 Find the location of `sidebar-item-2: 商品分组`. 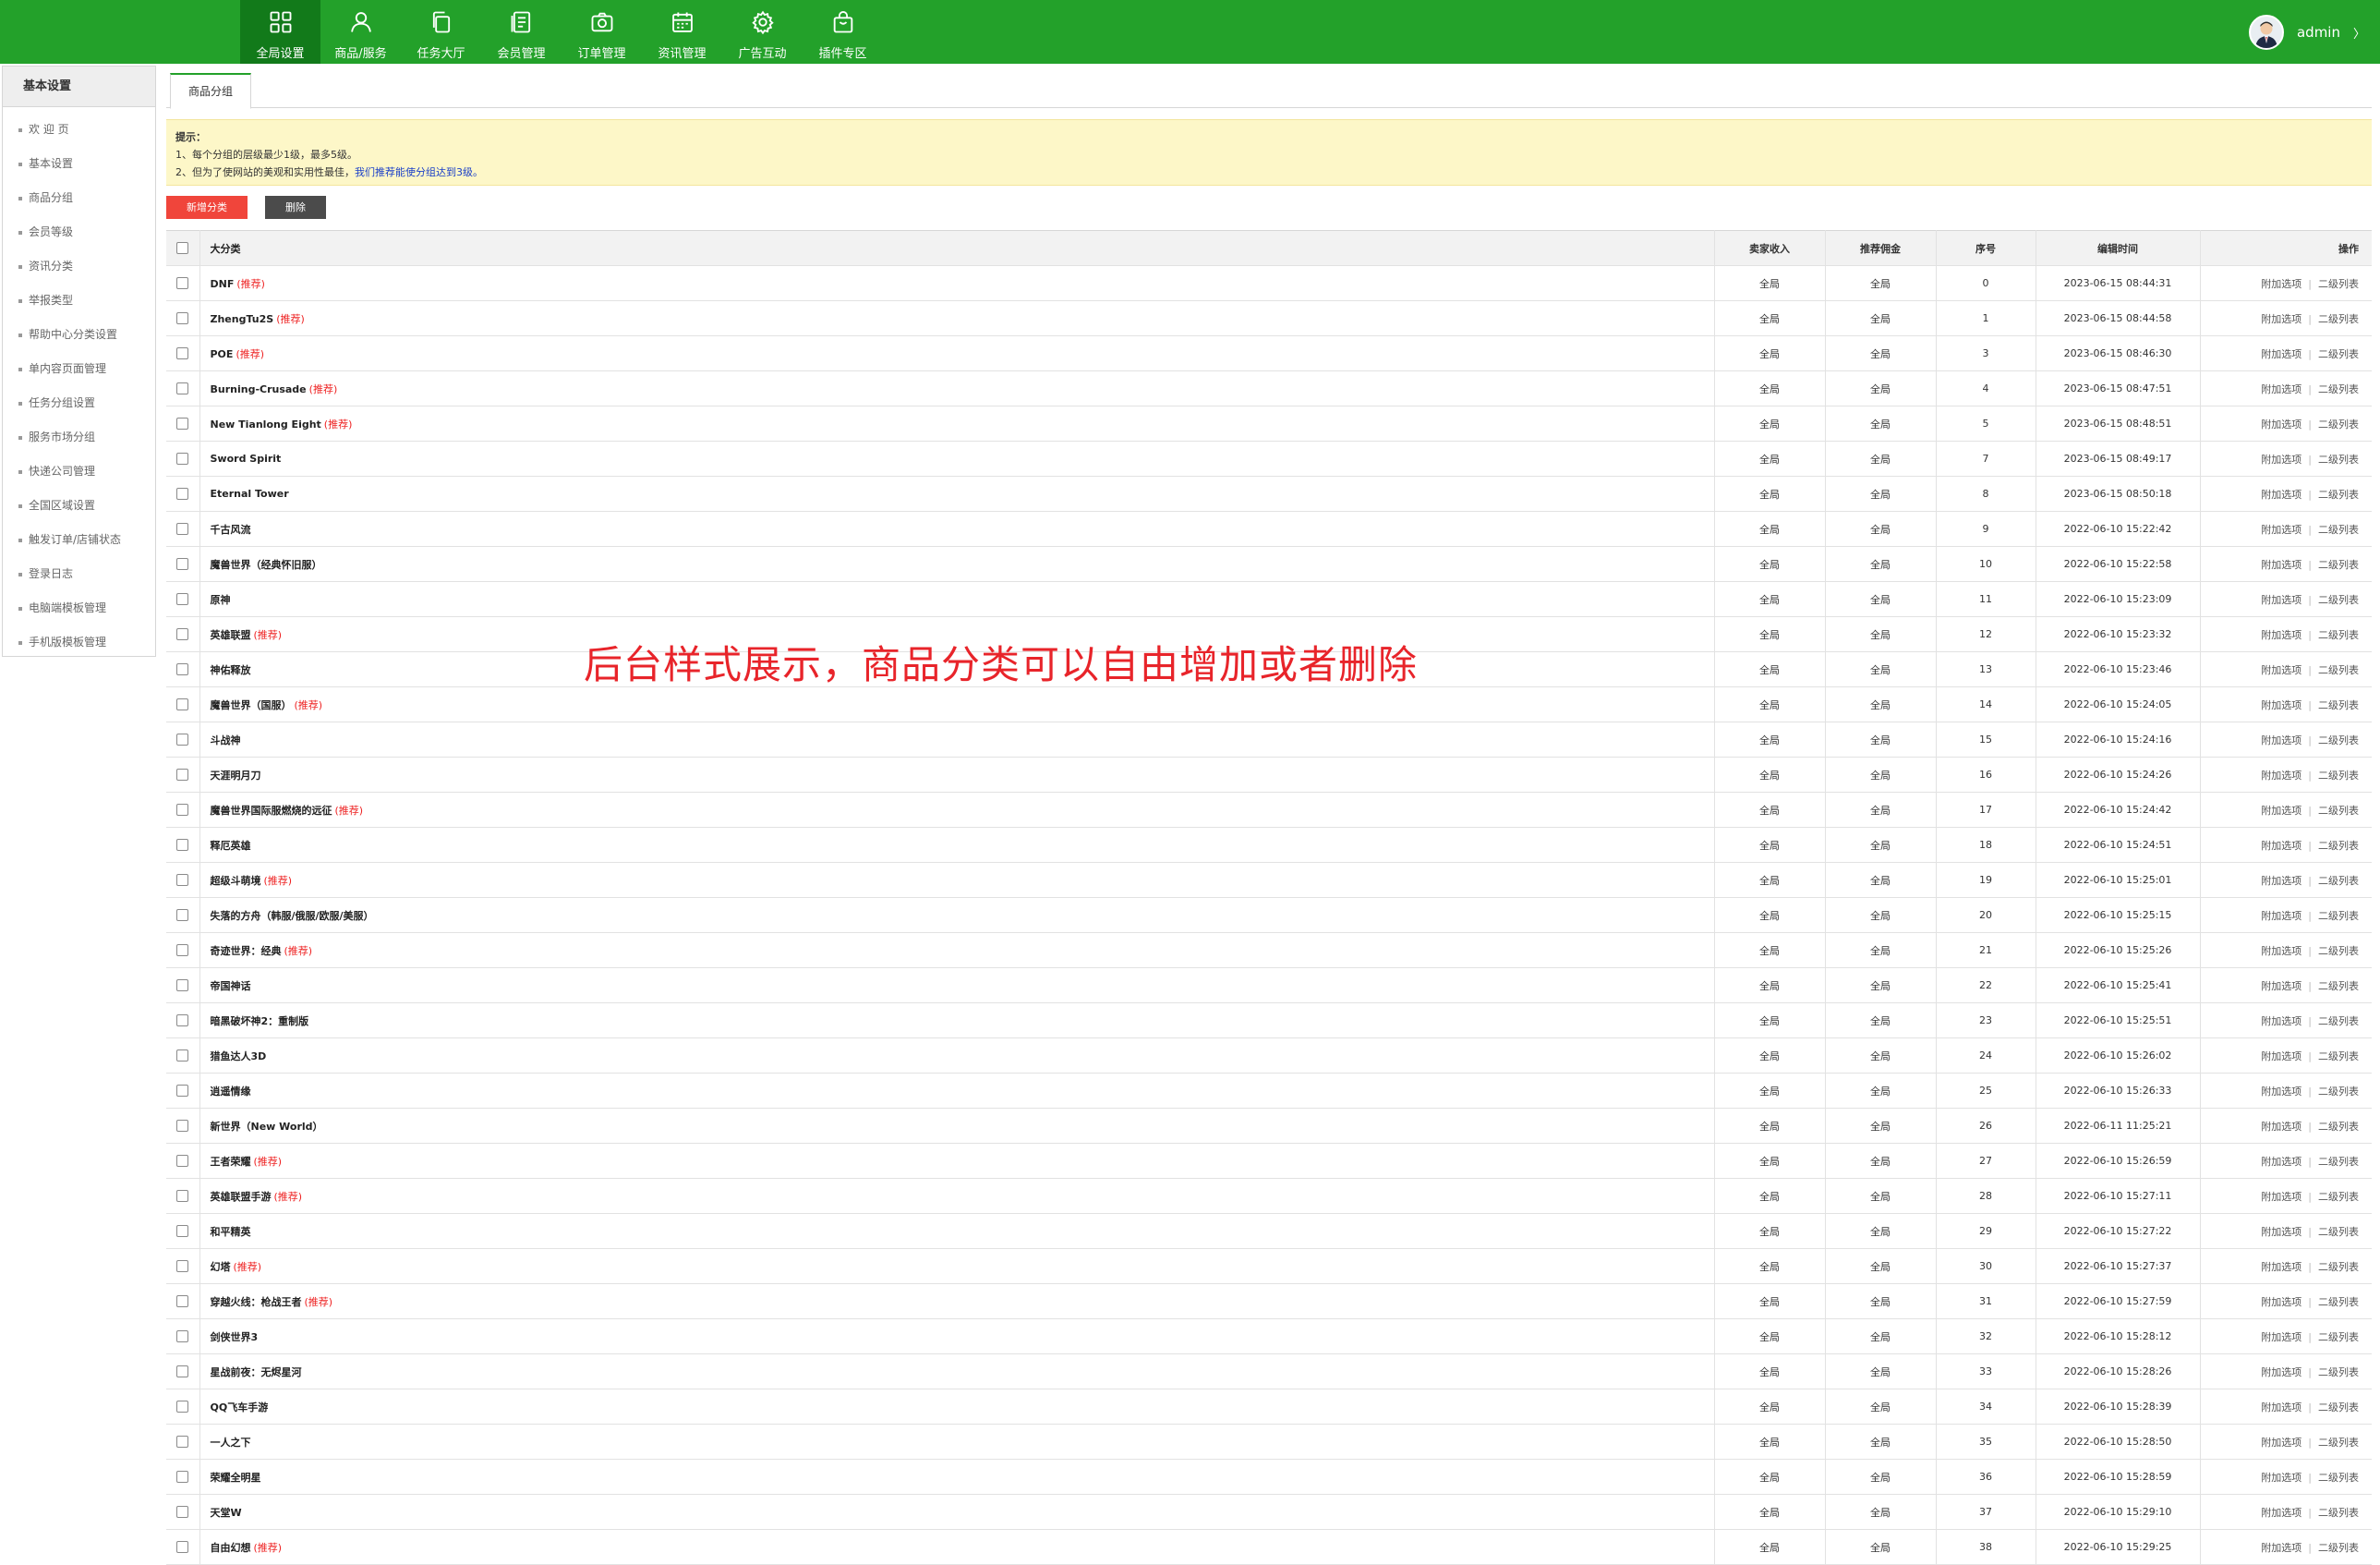

sidebar-item-2: 商品分组 is located at coordinates (79, 198).